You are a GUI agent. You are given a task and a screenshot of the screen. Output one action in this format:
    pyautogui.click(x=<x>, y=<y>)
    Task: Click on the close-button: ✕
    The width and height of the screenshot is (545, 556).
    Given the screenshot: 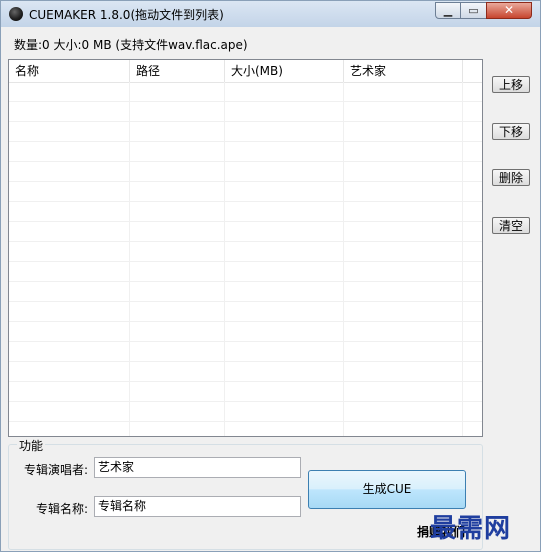 What is the action you would take?
    pyautogui.click(x=509, y=10)
    